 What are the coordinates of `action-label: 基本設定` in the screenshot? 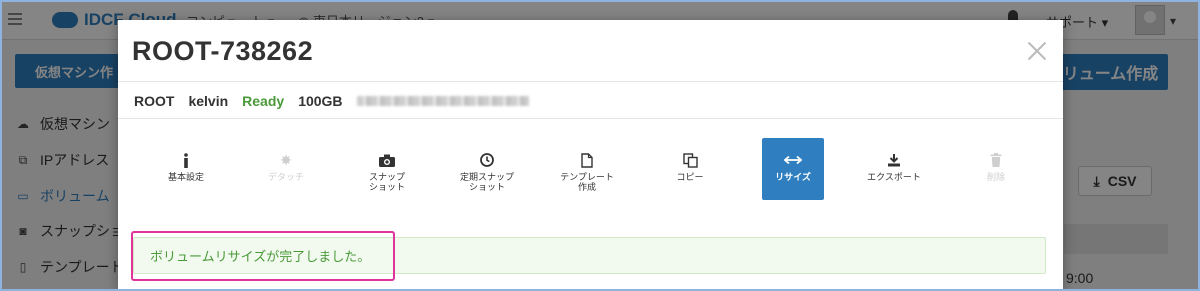 It's located at (185, 177).